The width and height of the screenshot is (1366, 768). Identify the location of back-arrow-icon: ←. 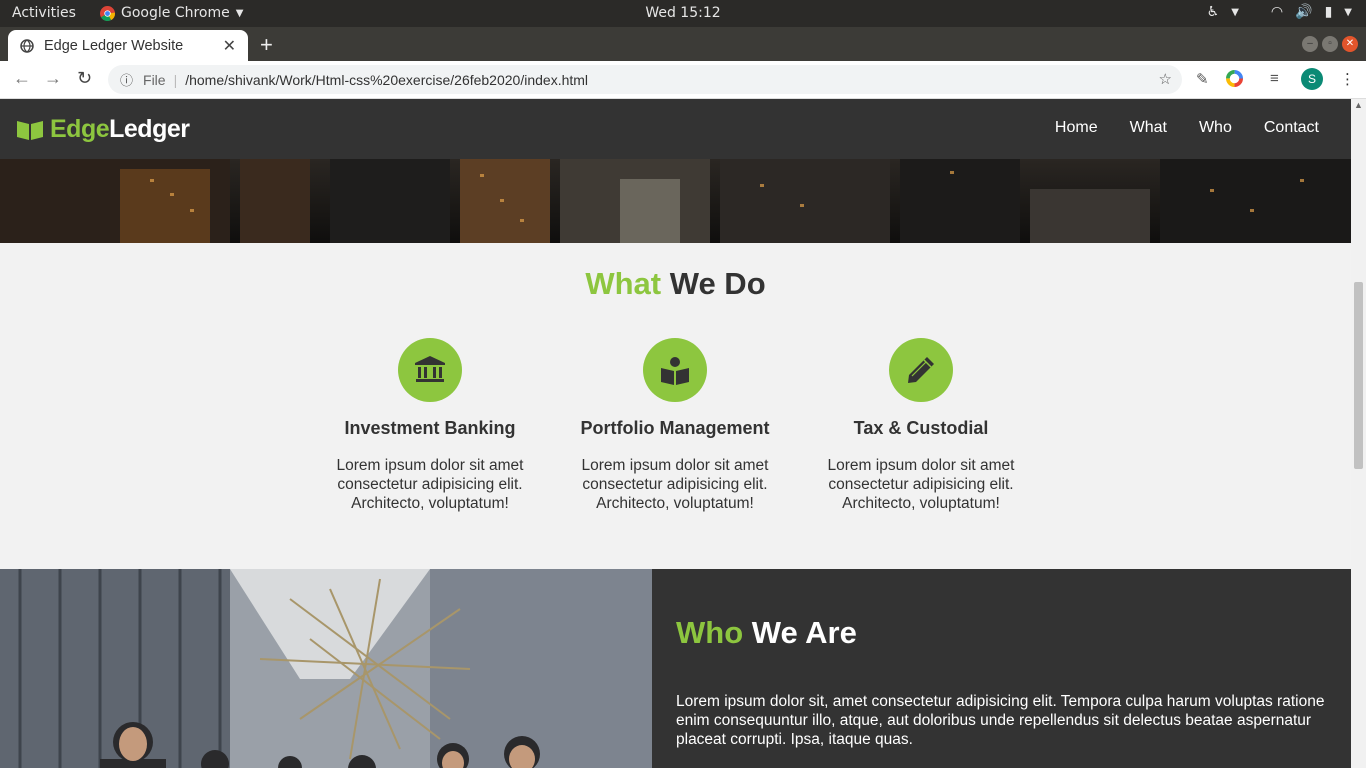
(22, 78).